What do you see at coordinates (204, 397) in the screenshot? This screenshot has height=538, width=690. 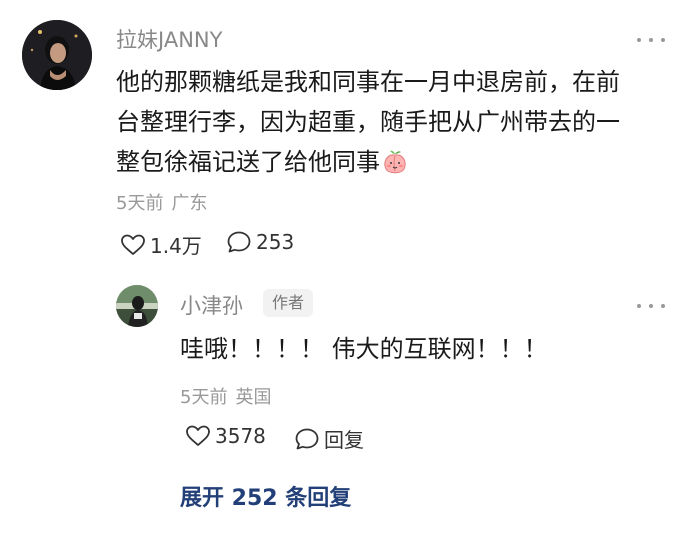 I see `reply-time: 5天前` at bounding box center [204, 397].